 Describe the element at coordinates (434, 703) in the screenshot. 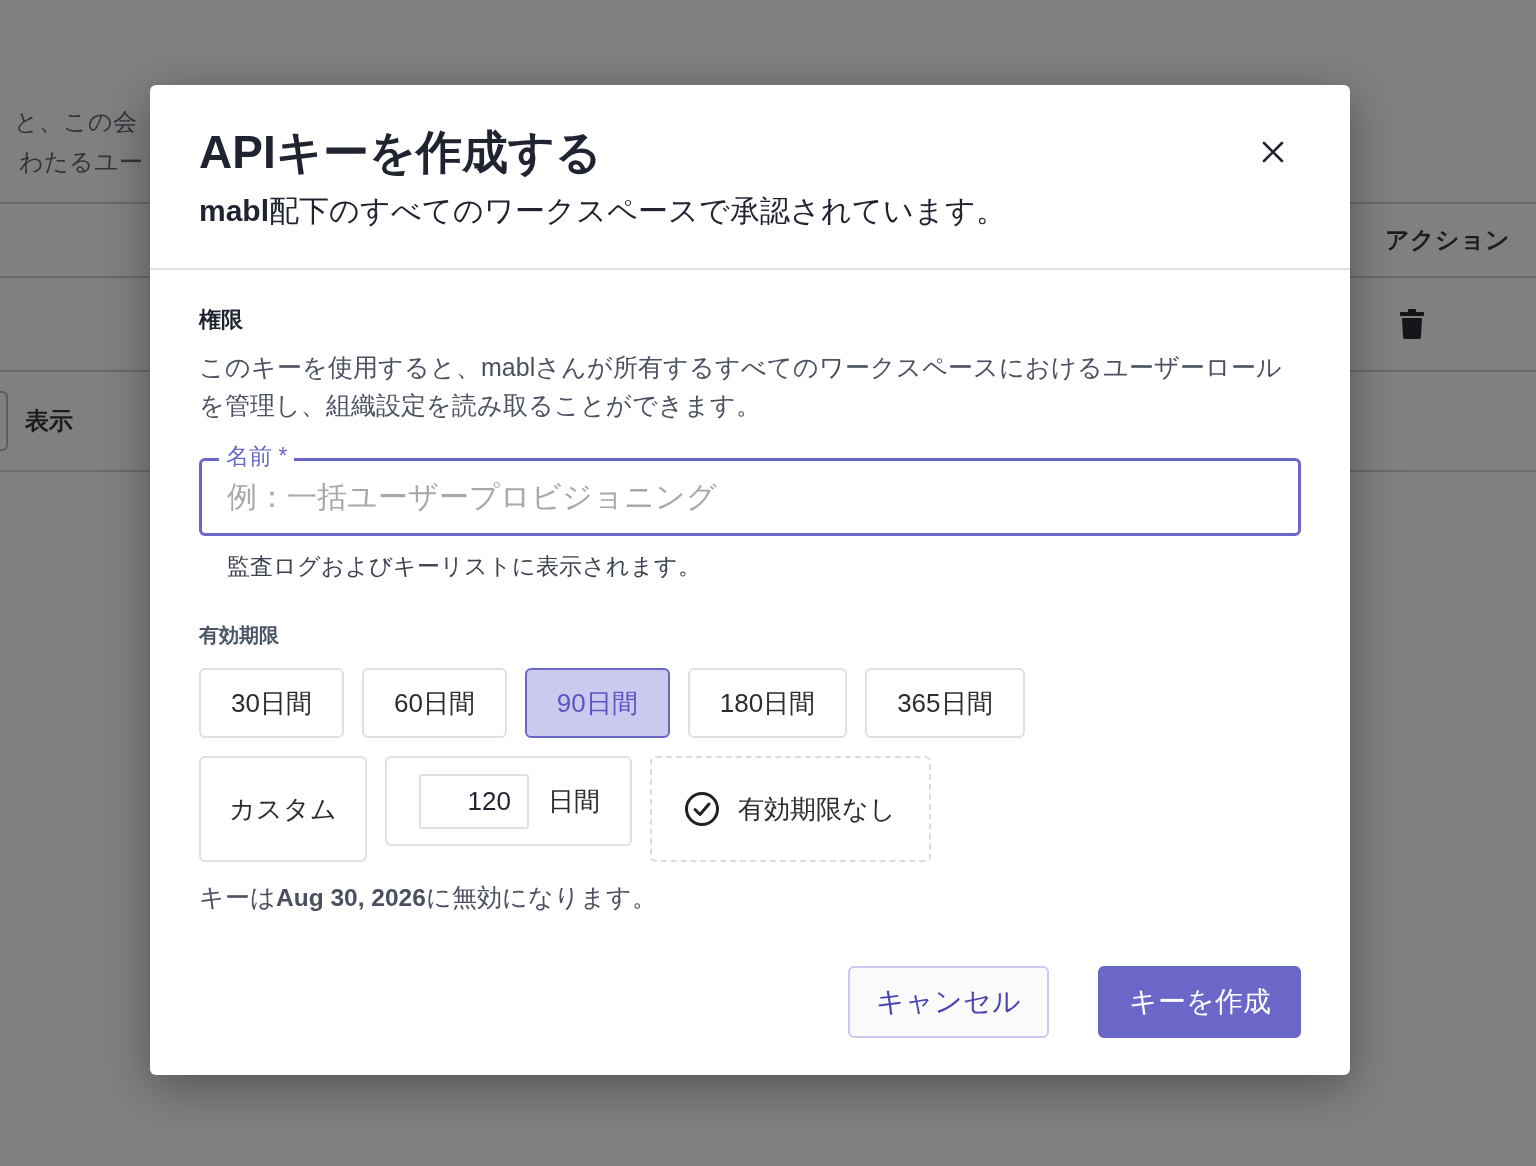

I see `duration-option: 60日間` at that location.